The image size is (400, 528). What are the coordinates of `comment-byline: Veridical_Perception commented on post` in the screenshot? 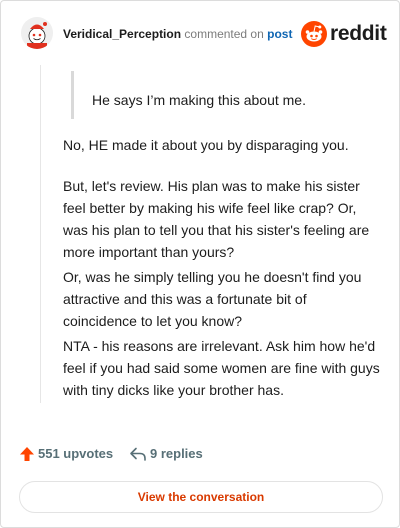 It's located at (177, 34).